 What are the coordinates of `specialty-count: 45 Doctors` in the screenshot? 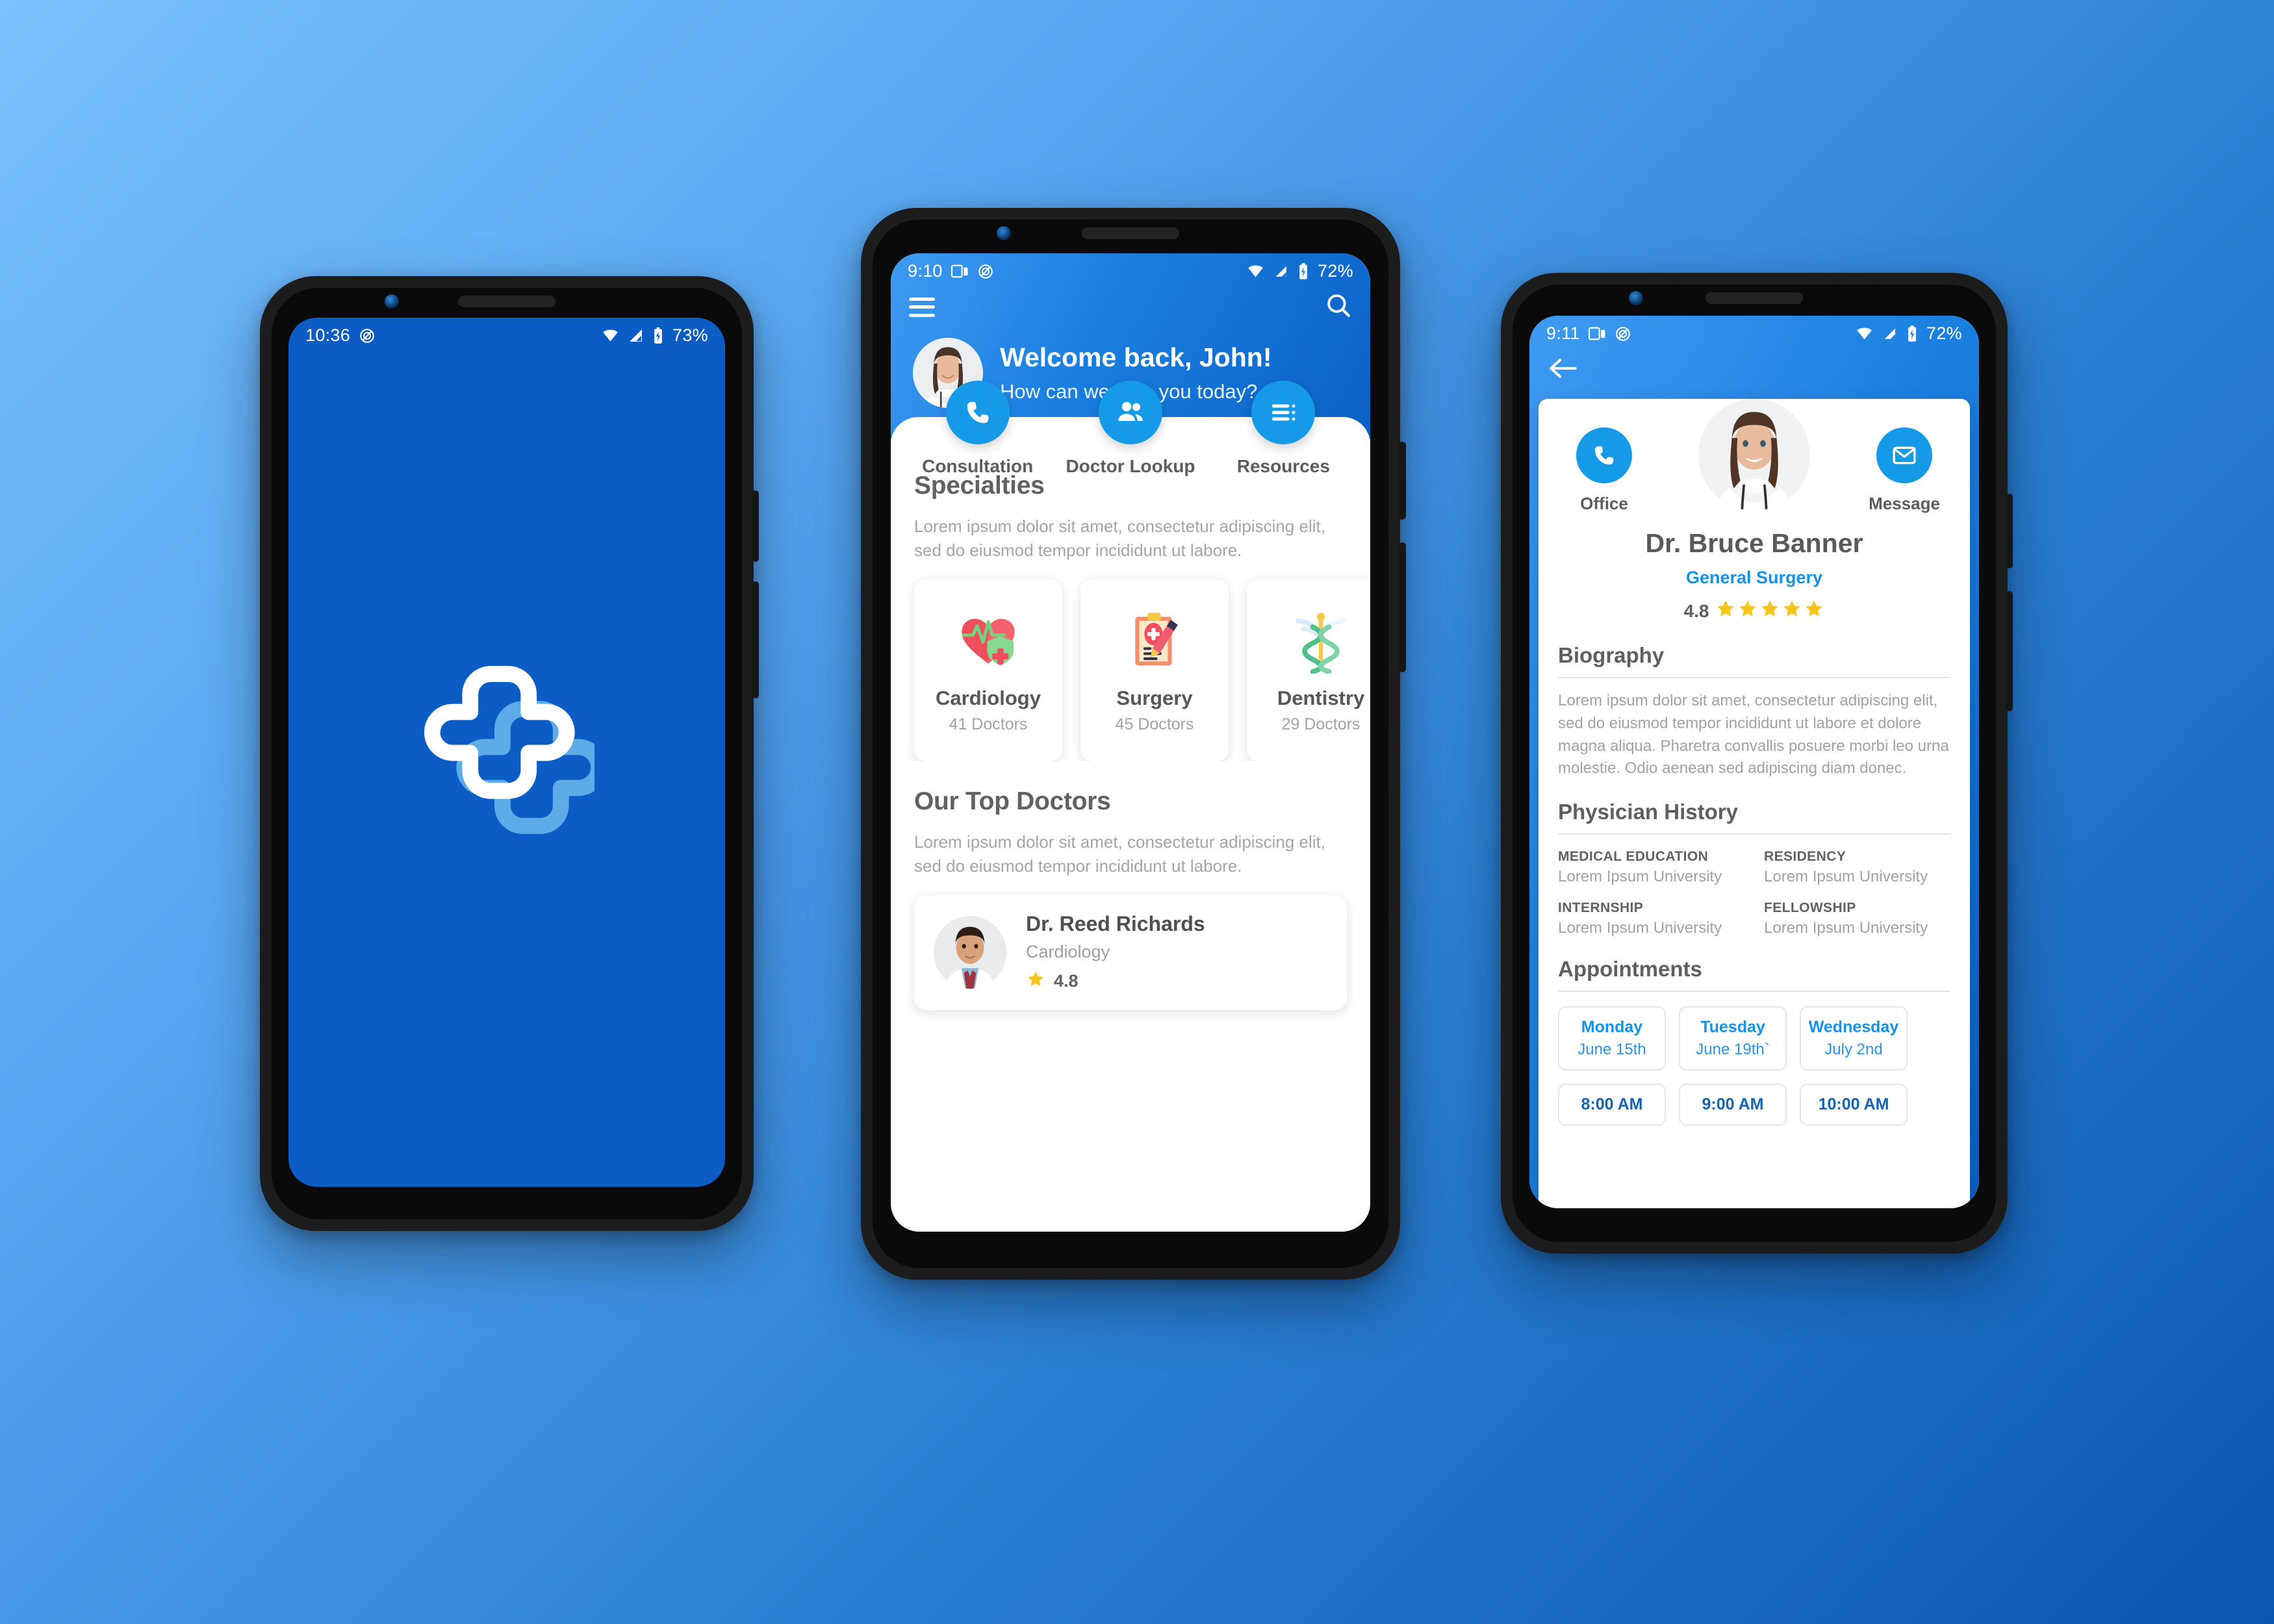 It's located at (1154, 724).